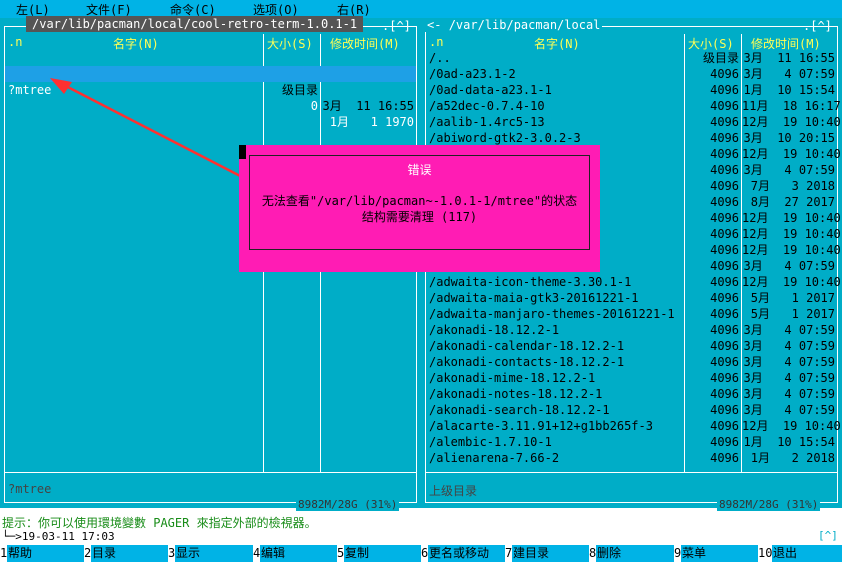  What do you see at coordinates (792, 458) in the screenshot?
I see `file-date: 1月 2 2018` at bounding box center [792, 458].